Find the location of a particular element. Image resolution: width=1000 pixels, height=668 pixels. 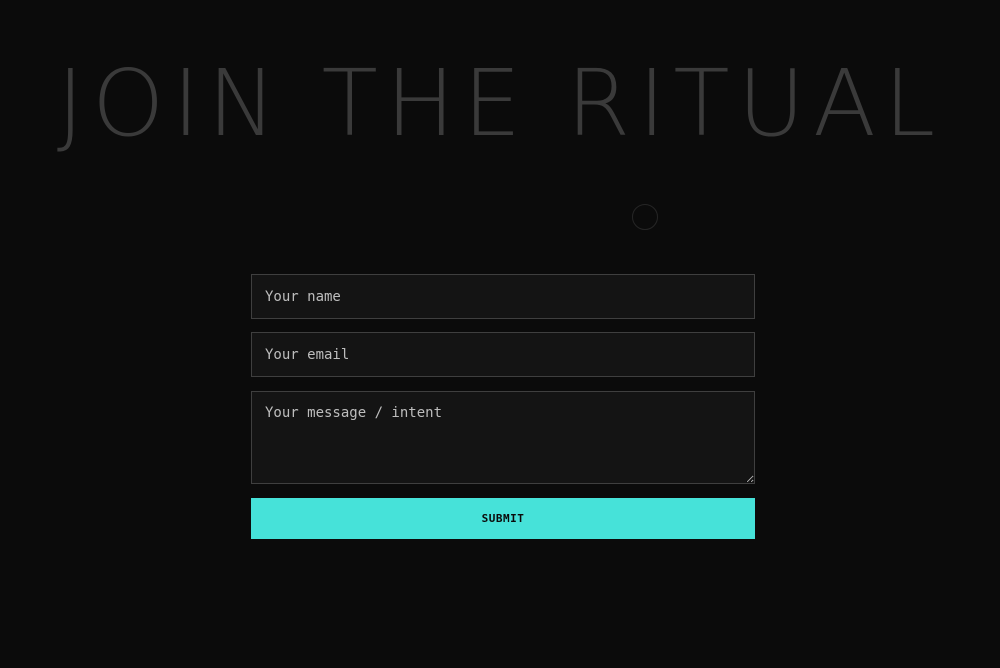

name-input is located at coordinates (503, 296).